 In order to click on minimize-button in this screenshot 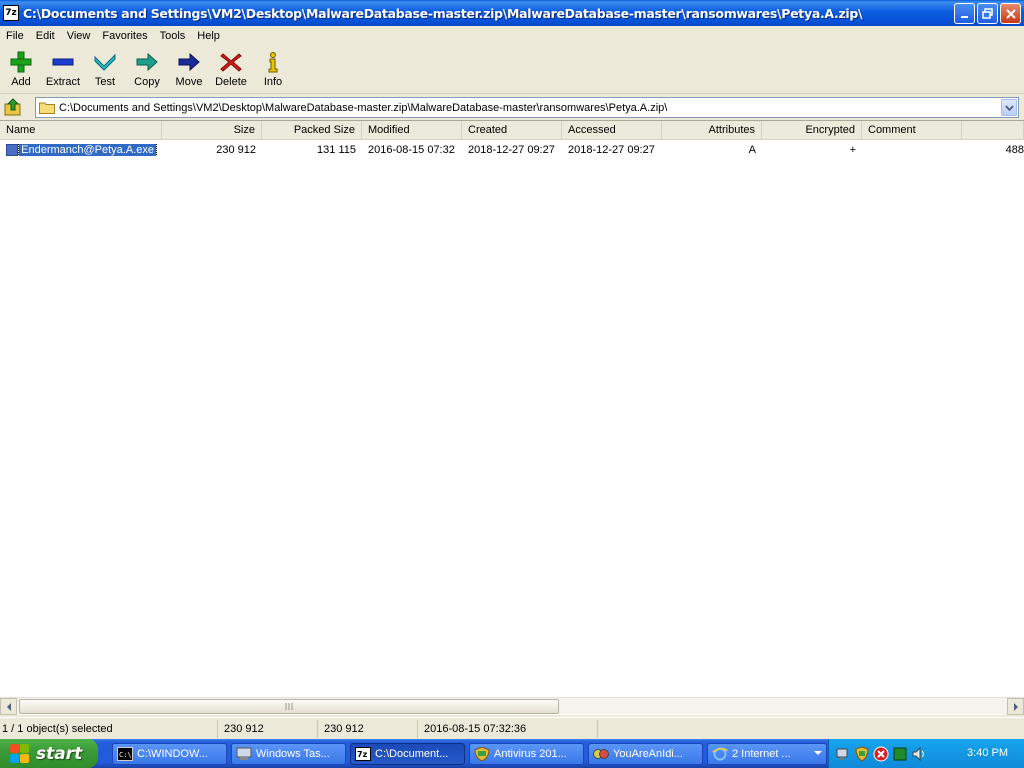, I will do `click(964, 13)`.